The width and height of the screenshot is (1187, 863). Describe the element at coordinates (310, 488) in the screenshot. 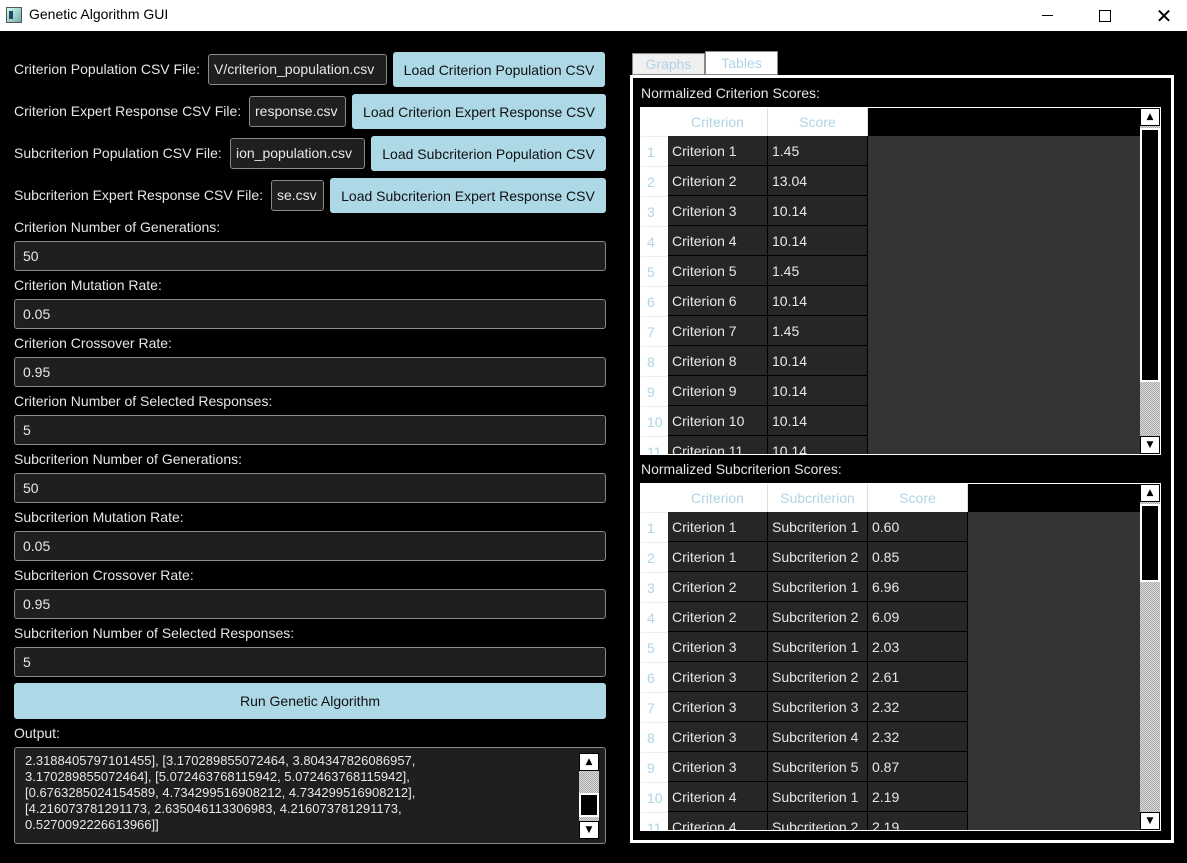

I see `subcriterion-generations-input: 50` at that location.